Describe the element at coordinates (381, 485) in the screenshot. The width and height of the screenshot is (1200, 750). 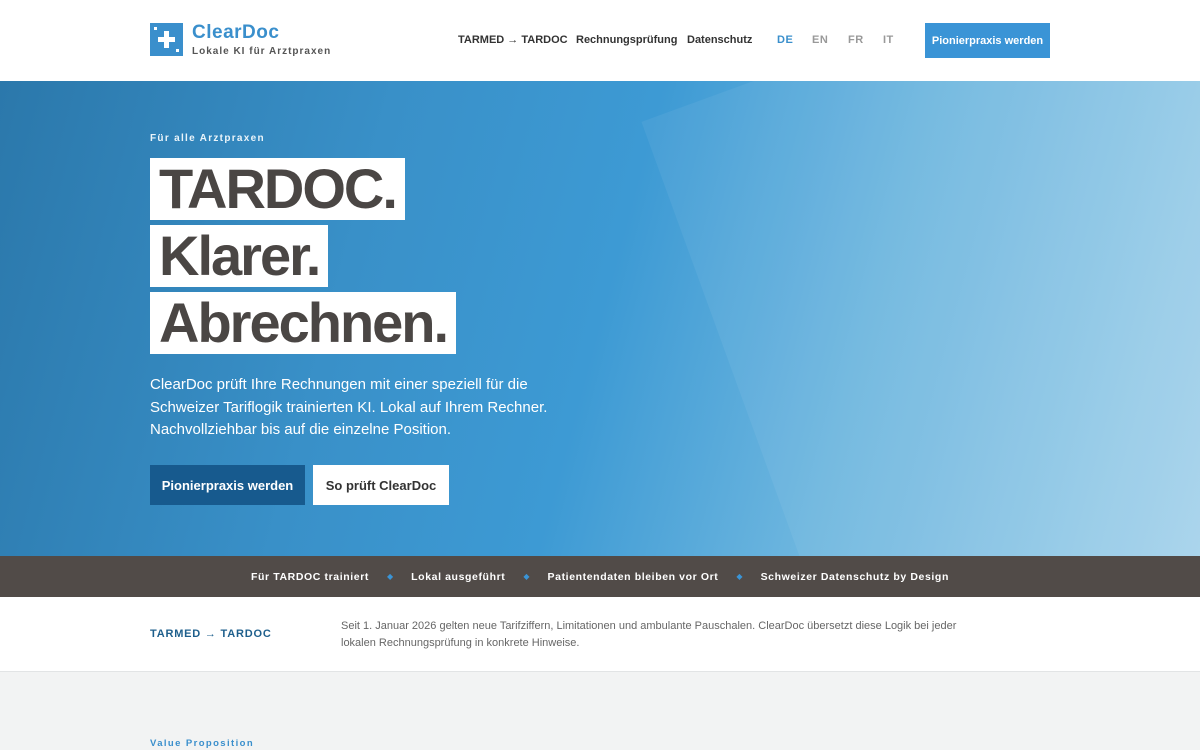
I see `hero-secondary-button: So prüft ClearDoc` at that location.